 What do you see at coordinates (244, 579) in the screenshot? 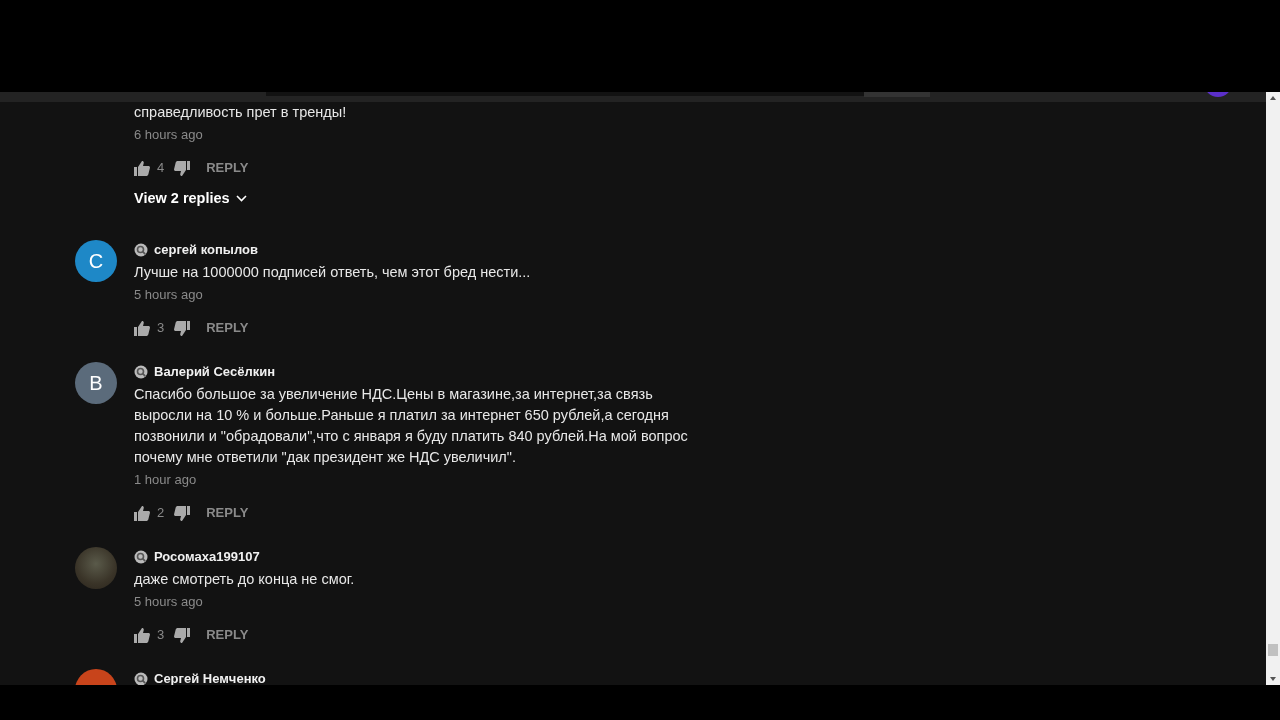
I see `comment-text: даже смотреть до конца не смог.` at bounding box center [244, 579].